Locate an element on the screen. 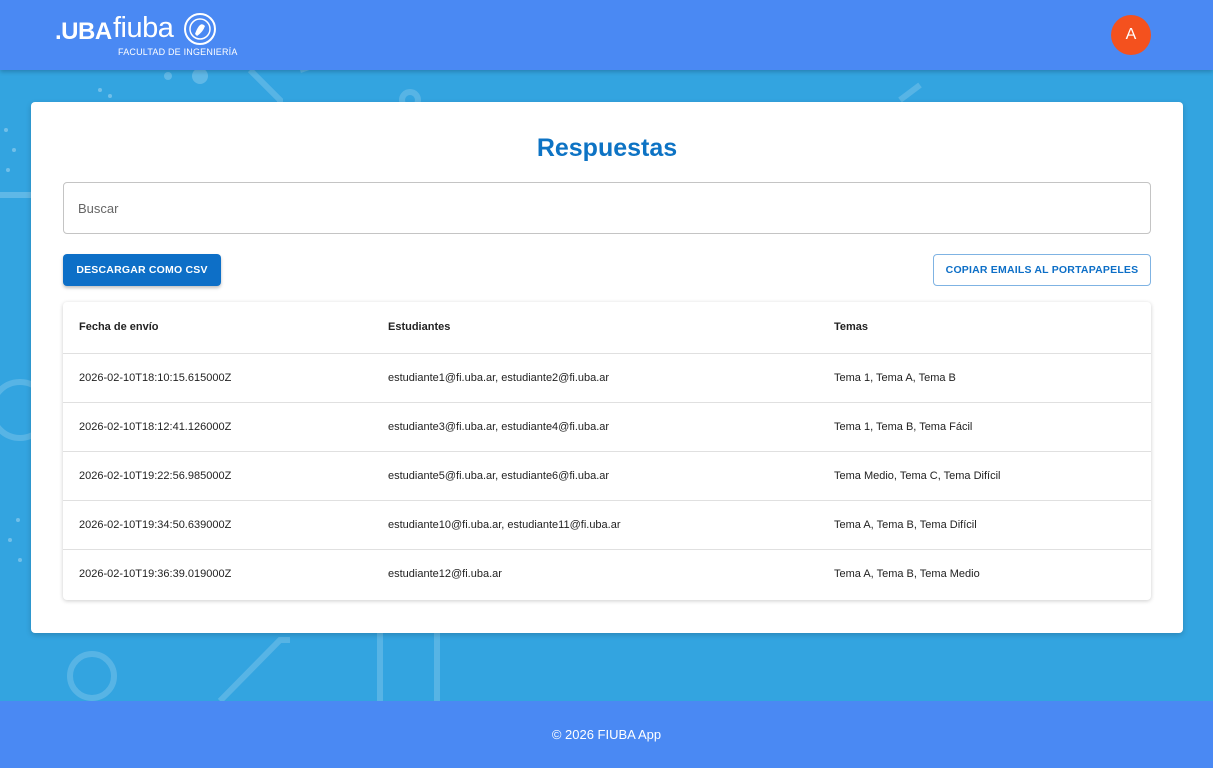 This screenshot has width=1213, height=768. cell-temas: Tema Medio, Tema C, Tema Difícil is located at coordinates (984, 476).